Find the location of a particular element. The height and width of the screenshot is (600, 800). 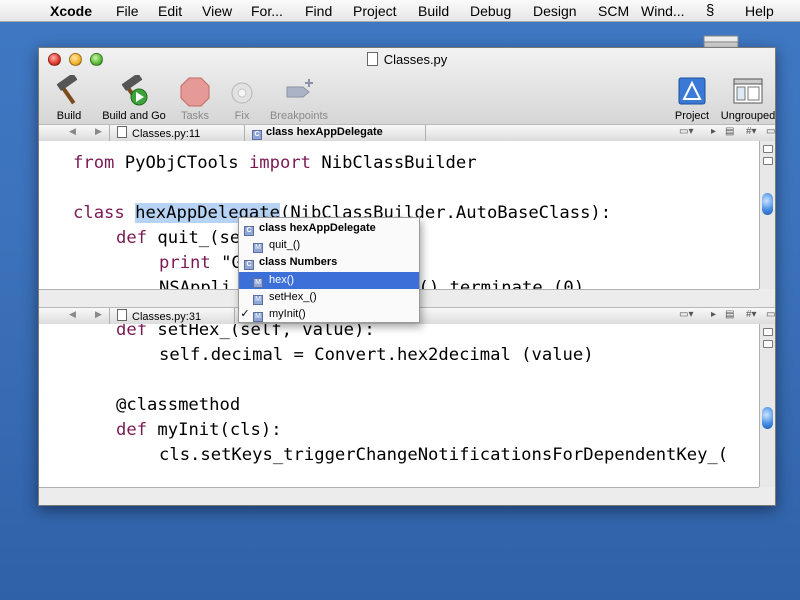

symbol-popup: Cclass hexAppDelegate is located at coordinates (317, 133).